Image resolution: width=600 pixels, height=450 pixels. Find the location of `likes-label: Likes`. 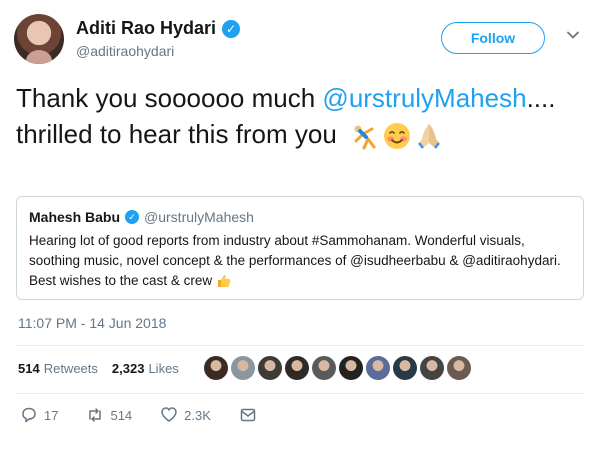

likes-label: Likes is located at coordinates (163, 368).